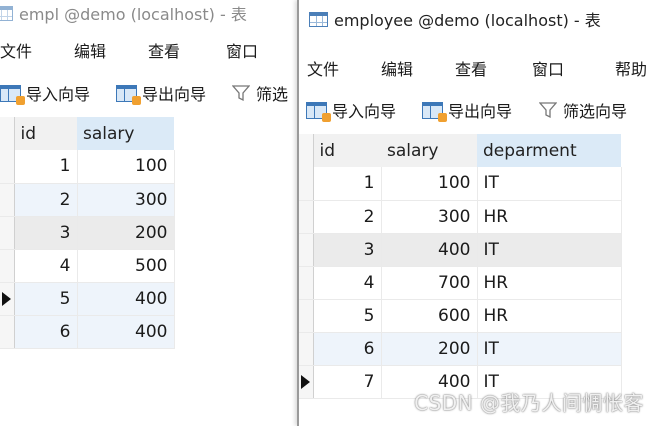  I want to click on cell-id: 7, so click(347, 382).